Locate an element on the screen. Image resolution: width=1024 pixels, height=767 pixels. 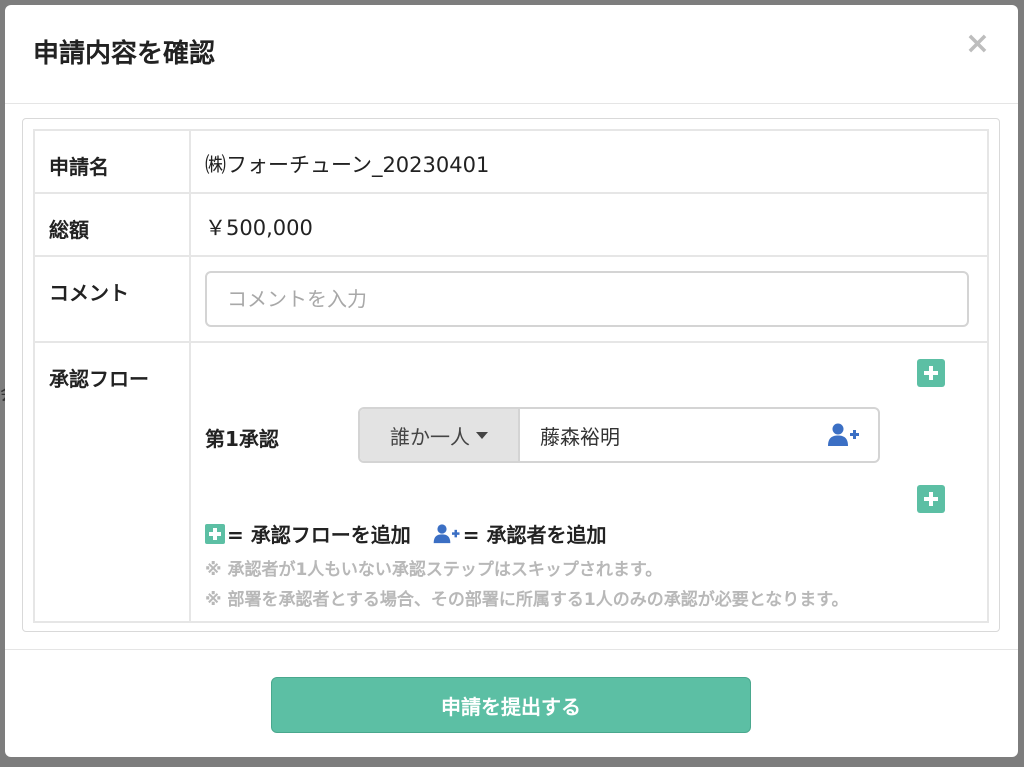
table-row: 総額 ￥500,000 is located at coordinates (511, 224).